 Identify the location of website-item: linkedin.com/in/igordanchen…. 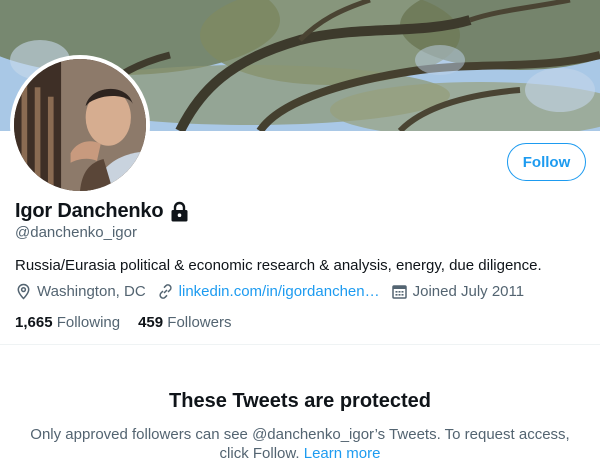
(268, 291).